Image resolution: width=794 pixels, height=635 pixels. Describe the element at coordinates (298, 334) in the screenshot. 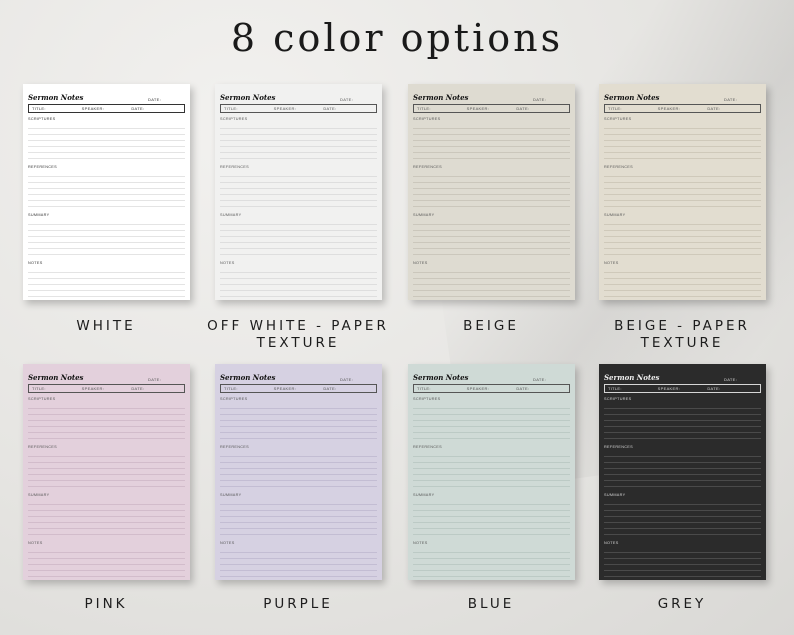

I see `option-caption: OFF WHITE - PAPER TEXTURE` at that location.